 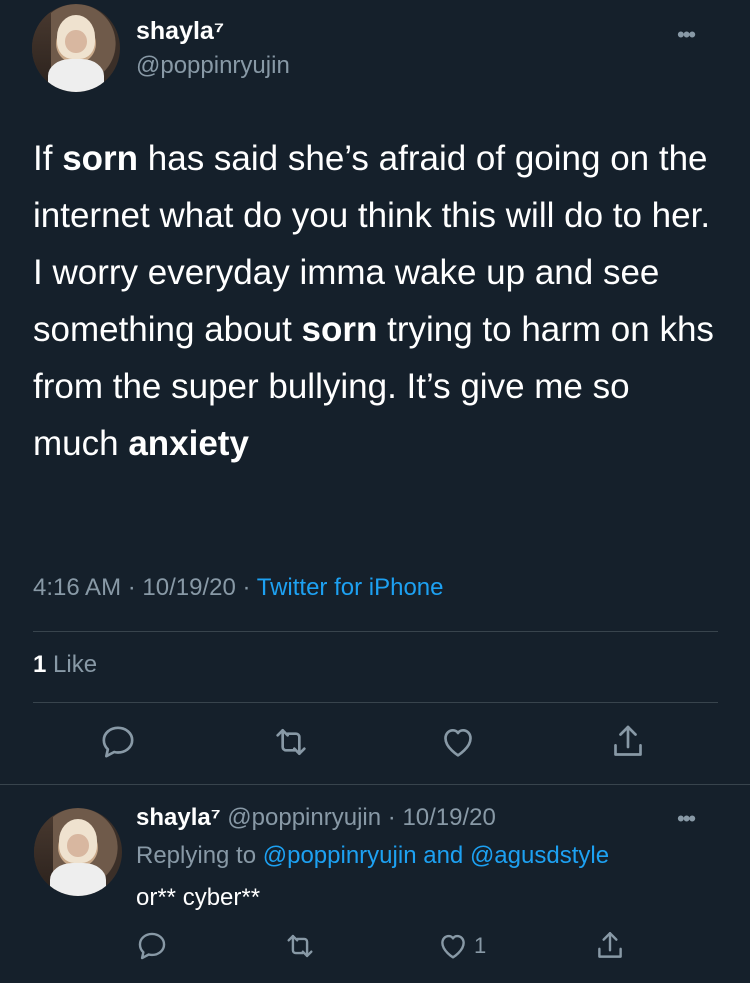 What do you see at coordinates (189, 587) in the screenshot?
I see `tweet-date: 10/19/20` at bounding box center [189, 587].